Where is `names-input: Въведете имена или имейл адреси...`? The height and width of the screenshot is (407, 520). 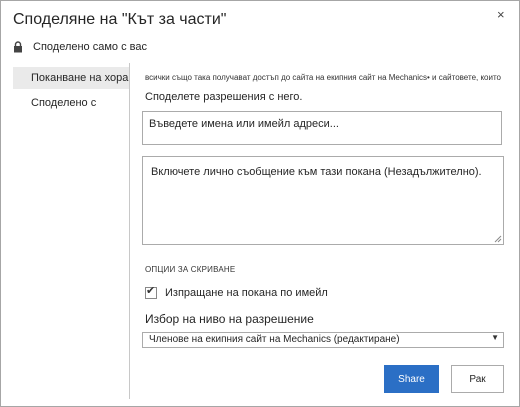
names-input: Въведете имена или имейл адреси... is located at coordinates (322, 128).